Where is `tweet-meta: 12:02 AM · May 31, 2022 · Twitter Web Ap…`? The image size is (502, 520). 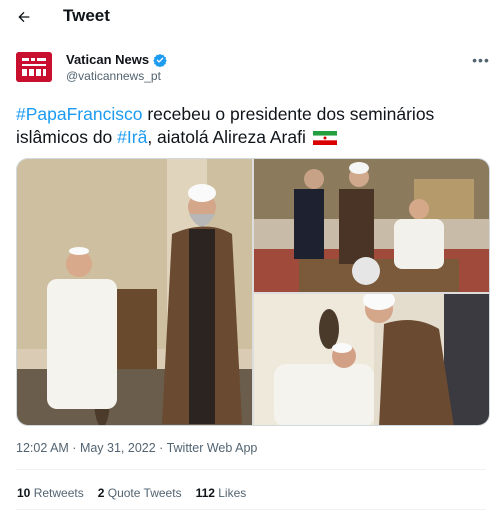 tweet-meta: 12:02 AM · May 31, 2022 · Twitter Web Ap… is located at coordinates (136, 448).